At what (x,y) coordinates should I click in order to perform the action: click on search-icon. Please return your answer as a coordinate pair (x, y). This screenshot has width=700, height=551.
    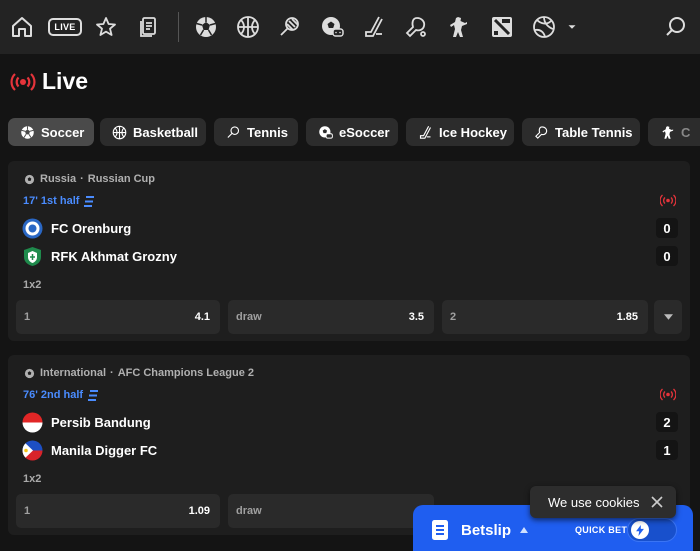
    Looking at the image, I should click on (676, 27).